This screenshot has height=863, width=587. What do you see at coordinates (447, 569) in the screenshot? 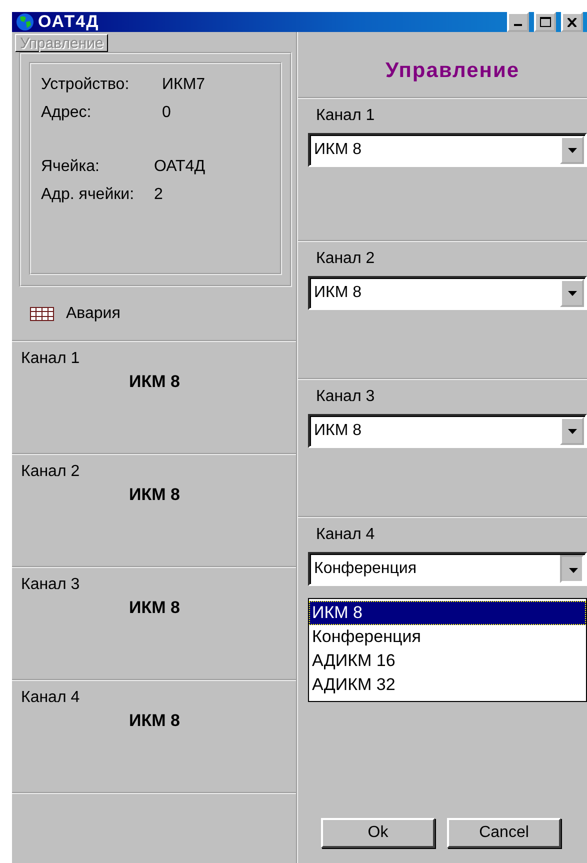
I see `channel-dropdown: Конференция` at bounding box center [447, 569].